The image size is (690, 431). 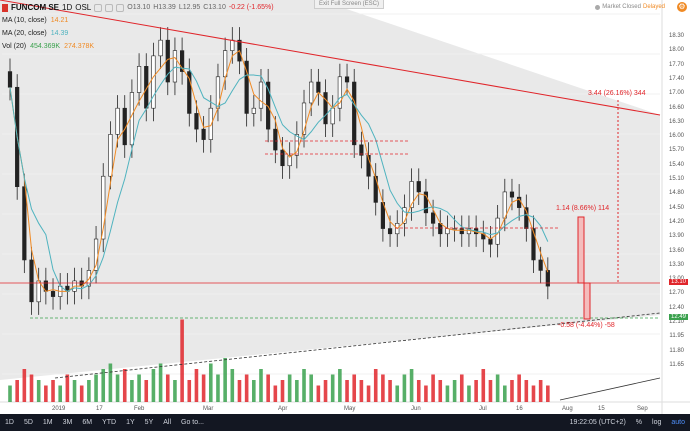 I want to click on exchange: OSL, so click(x=83, y=7).